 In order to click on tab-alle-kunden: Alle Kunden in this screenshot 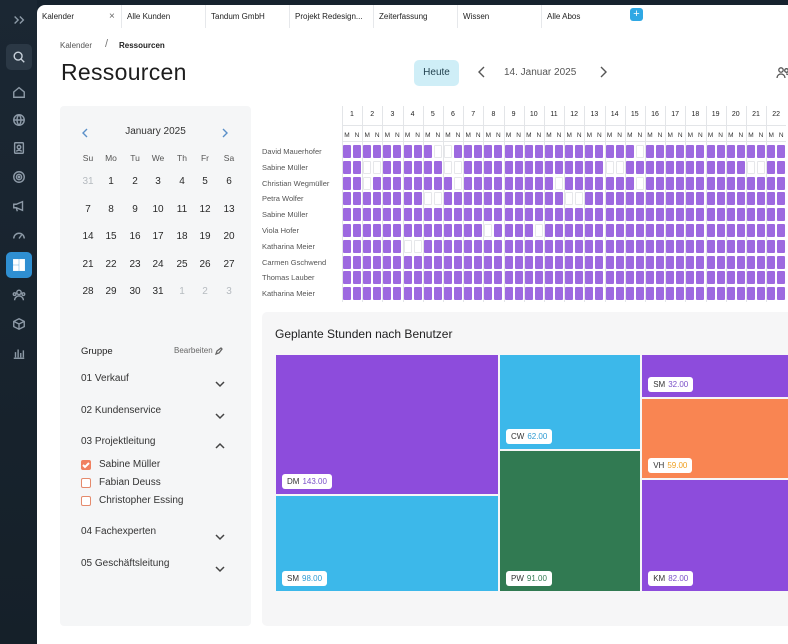, I will do `click(163, 16)`.